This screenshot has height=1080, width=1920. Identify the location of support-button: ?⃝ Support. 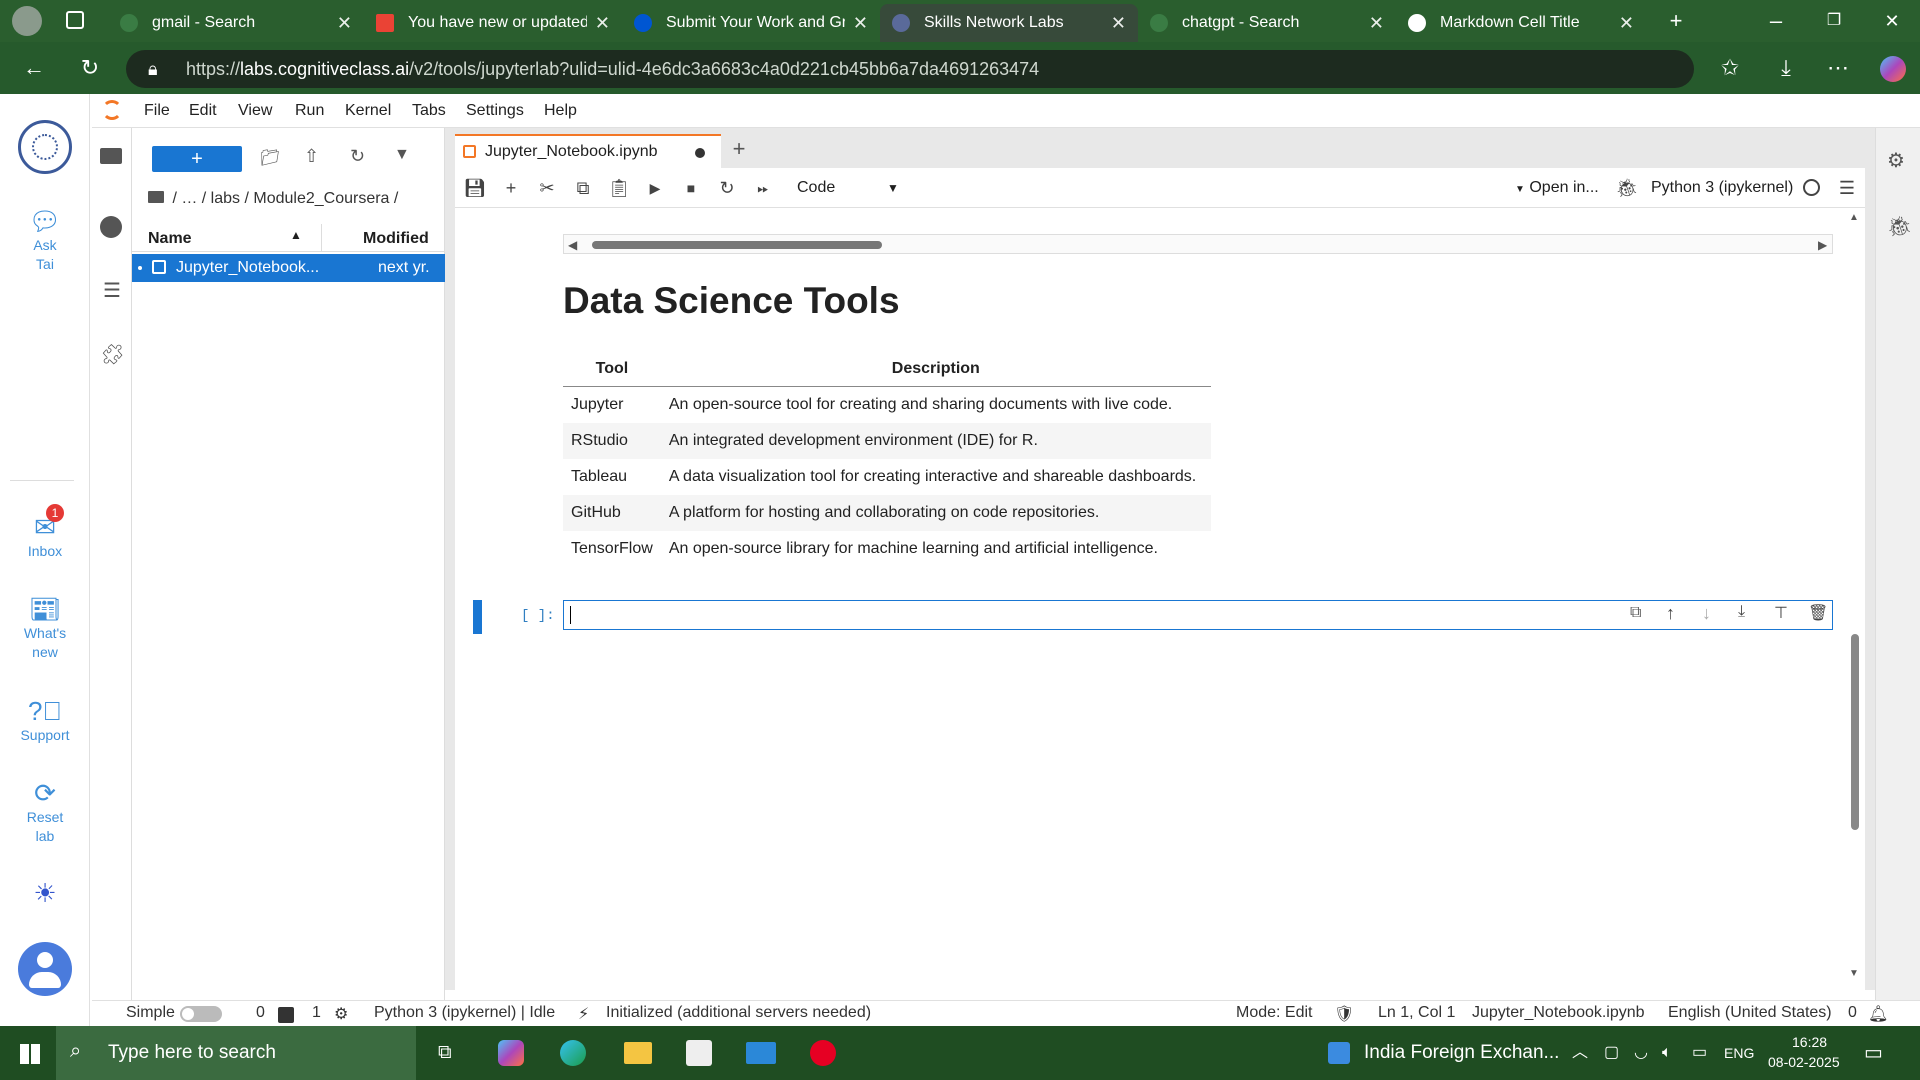
(45, 720).